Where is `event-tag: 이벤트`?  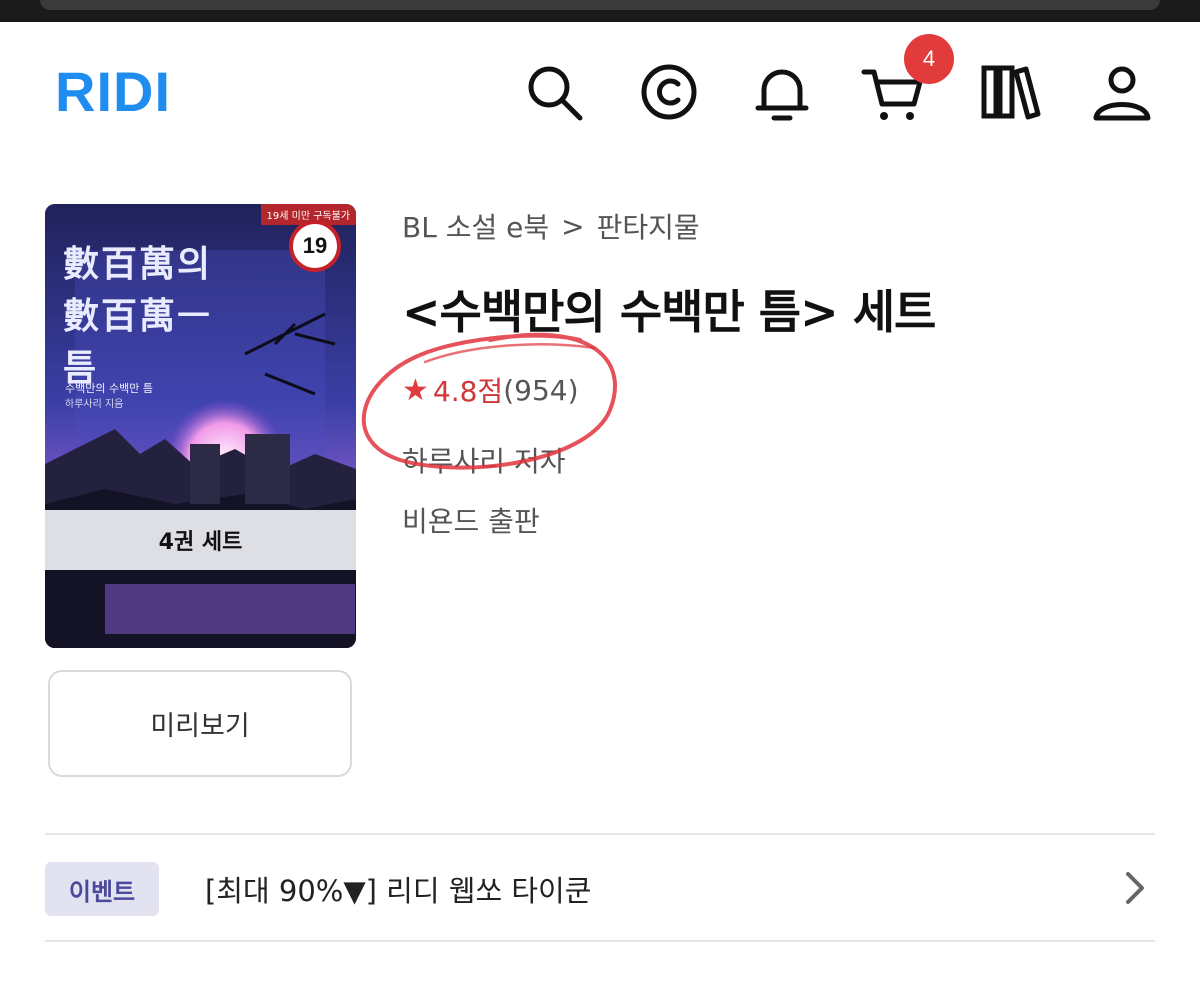 event-tag: 이벤트 is located at coordinates (102, 889).